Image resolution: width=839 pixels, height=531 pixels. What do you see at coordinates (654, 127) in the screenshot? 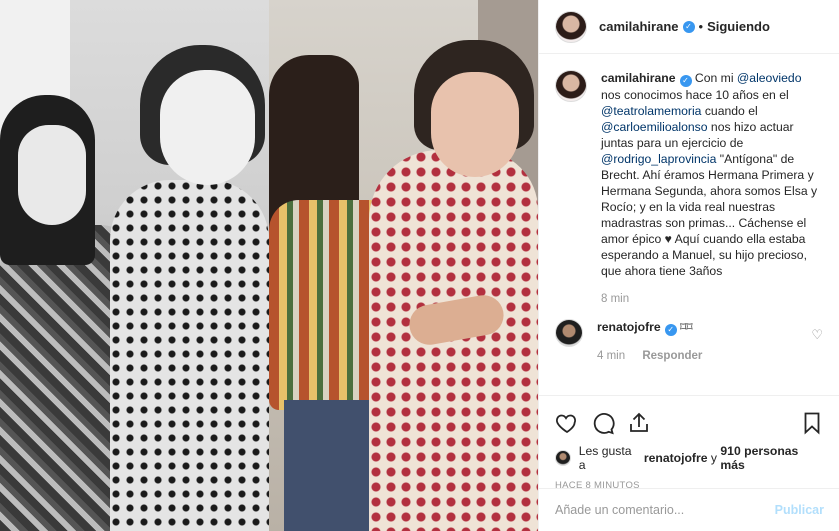
I see `mention-link: @carloemilioalonso` at bounding box center [654, 127].